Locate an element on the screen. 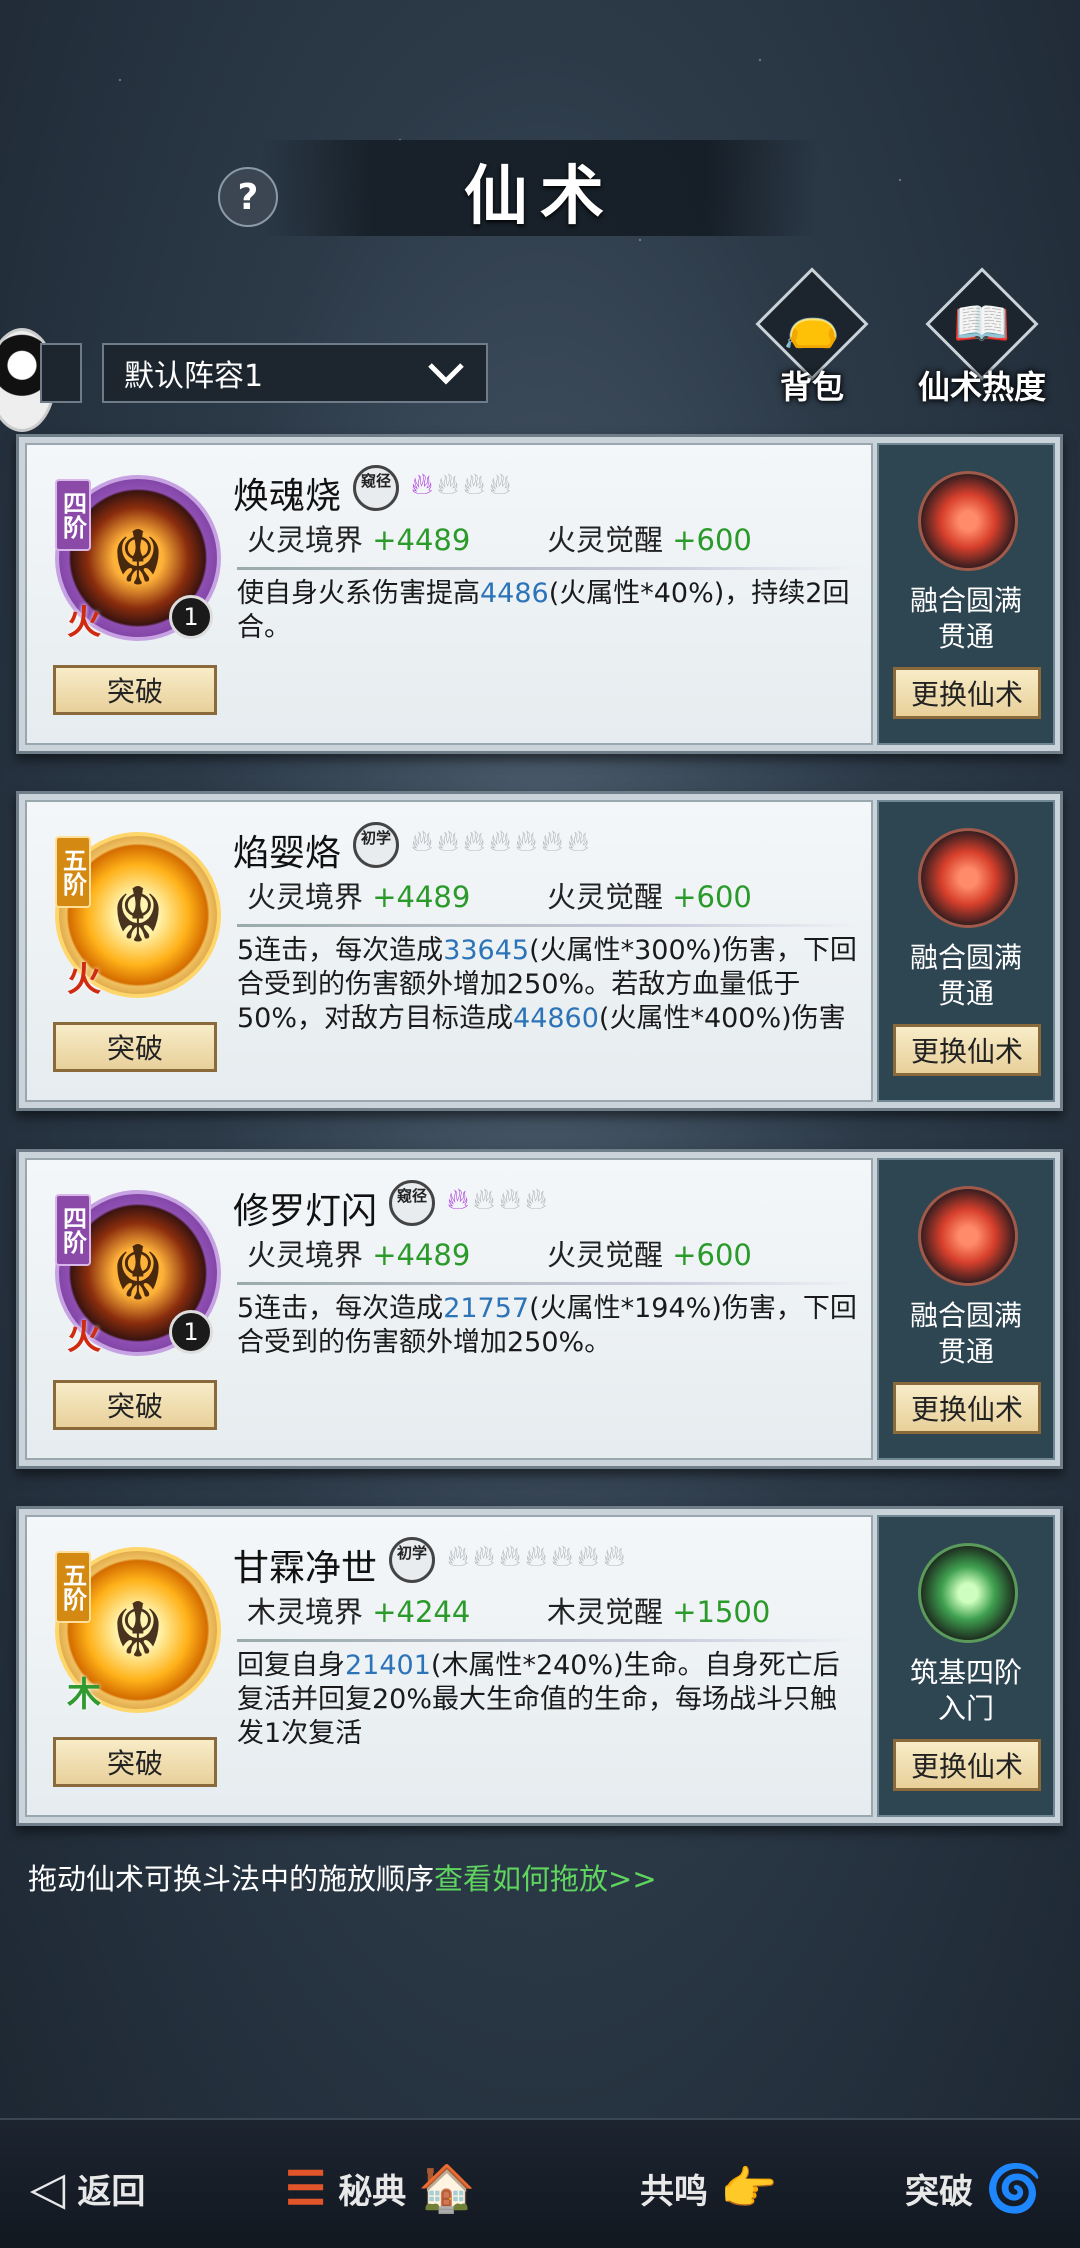 This screenshot has height=2248, width=1080. filter-button is located at coordinates (61, 373).